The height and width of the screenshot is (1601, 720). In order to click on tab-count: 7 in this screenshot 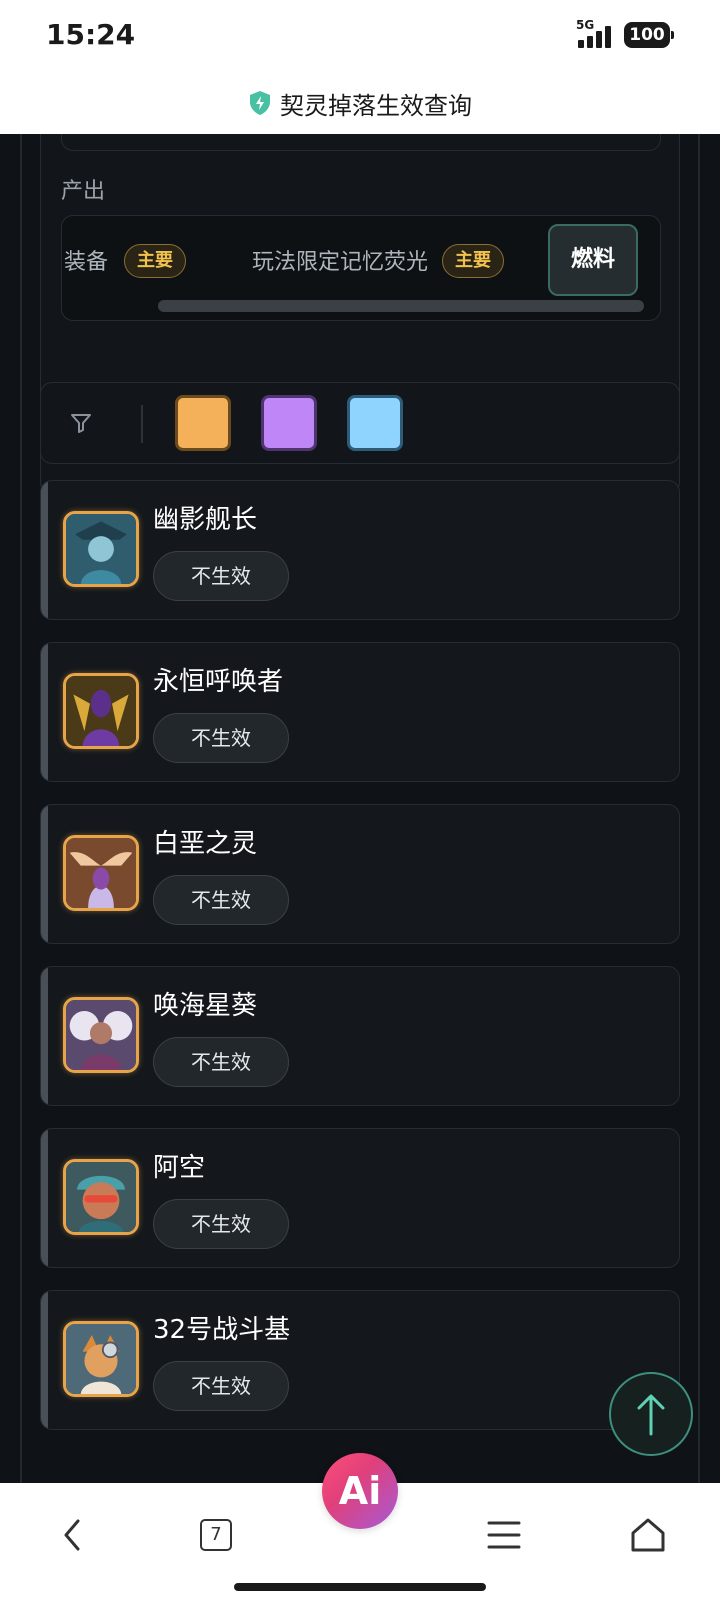, I will do `click(216, 1535)`.